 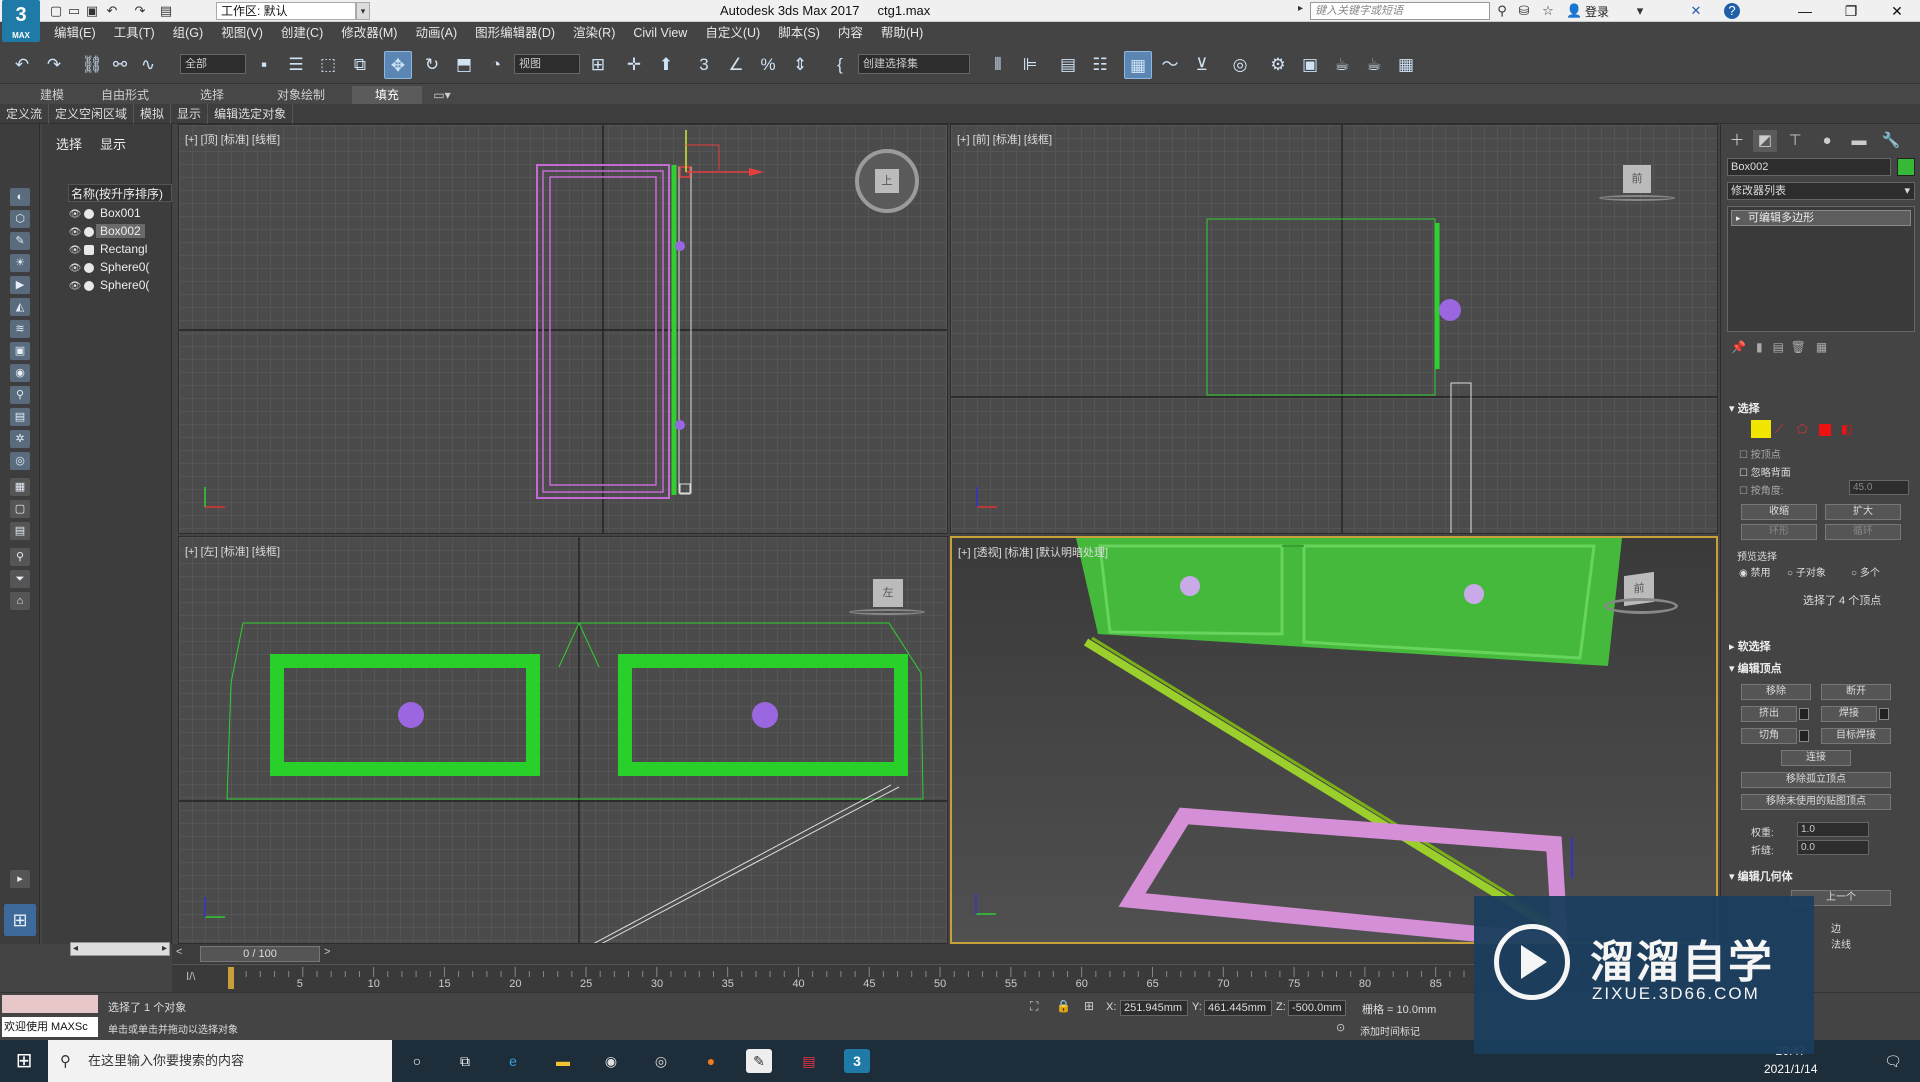 What do you see at coordinates (1846, 429) in the screenshot?
I see `element-mode-icon: ◧` at bounding box center [1846, 429].